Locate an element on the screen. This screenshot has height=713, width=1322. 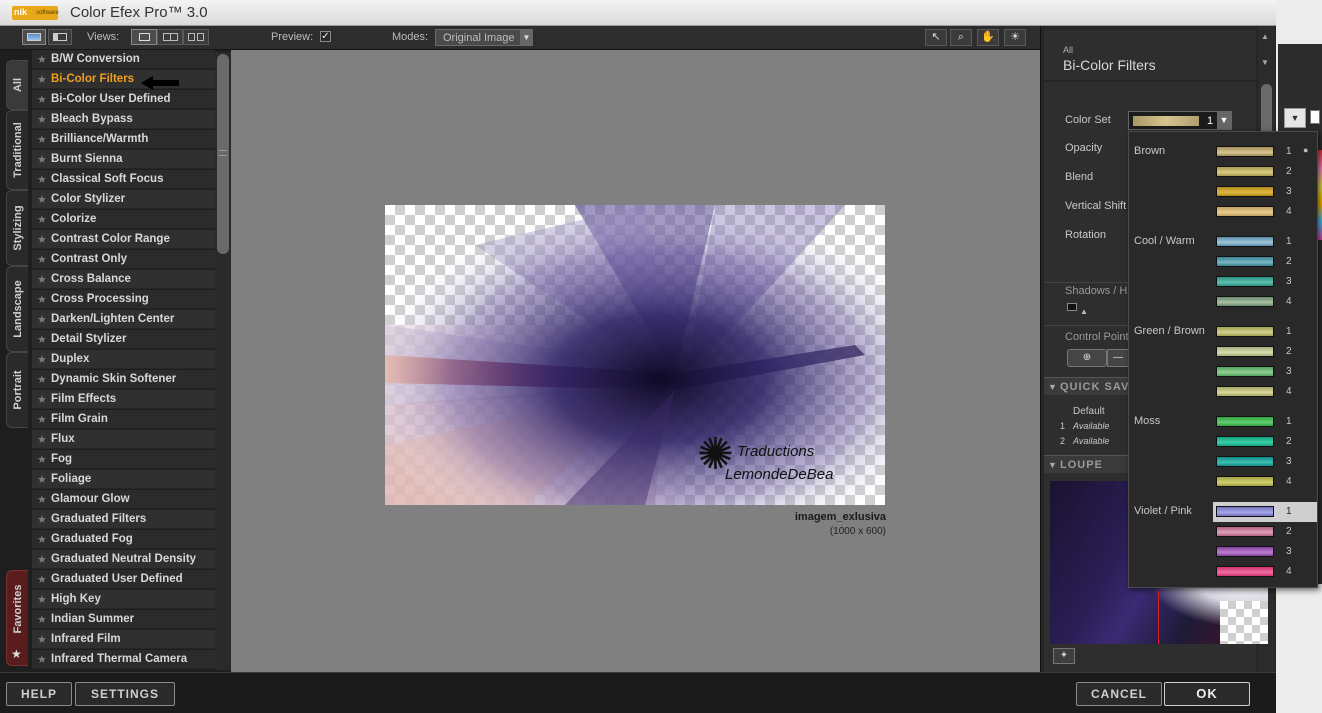
tab-landscape: Landscape is located at coordinates (17, 309).